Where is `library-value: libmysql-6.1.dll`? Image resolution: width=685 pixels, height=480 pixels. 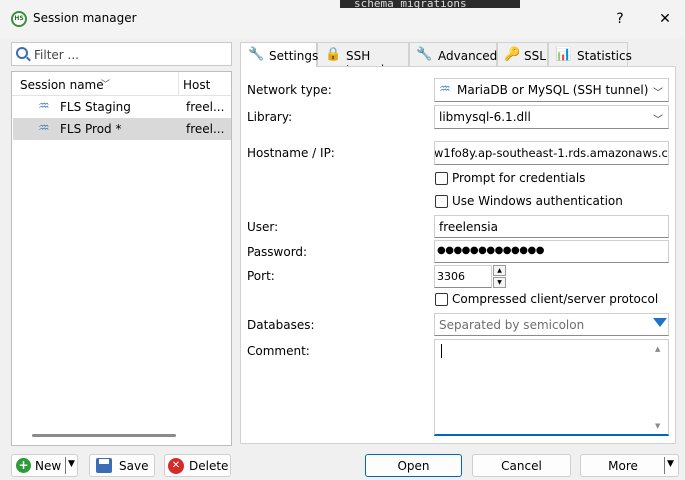
library-value: libmysql-6.1.dll is located at coordinates (485, 117).